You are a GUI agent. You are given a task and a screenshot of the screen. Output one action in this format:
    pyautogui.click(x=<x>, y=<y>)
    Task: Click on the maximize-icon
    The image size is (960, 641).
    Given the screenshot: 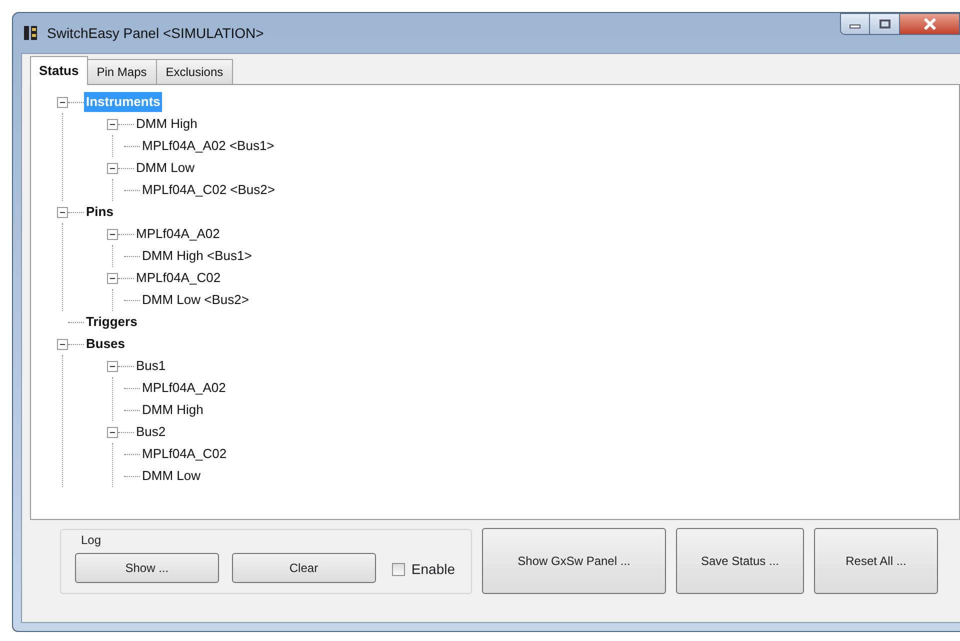 What is the action you would take?
    pyautogui.click(x=884, y=24)
    